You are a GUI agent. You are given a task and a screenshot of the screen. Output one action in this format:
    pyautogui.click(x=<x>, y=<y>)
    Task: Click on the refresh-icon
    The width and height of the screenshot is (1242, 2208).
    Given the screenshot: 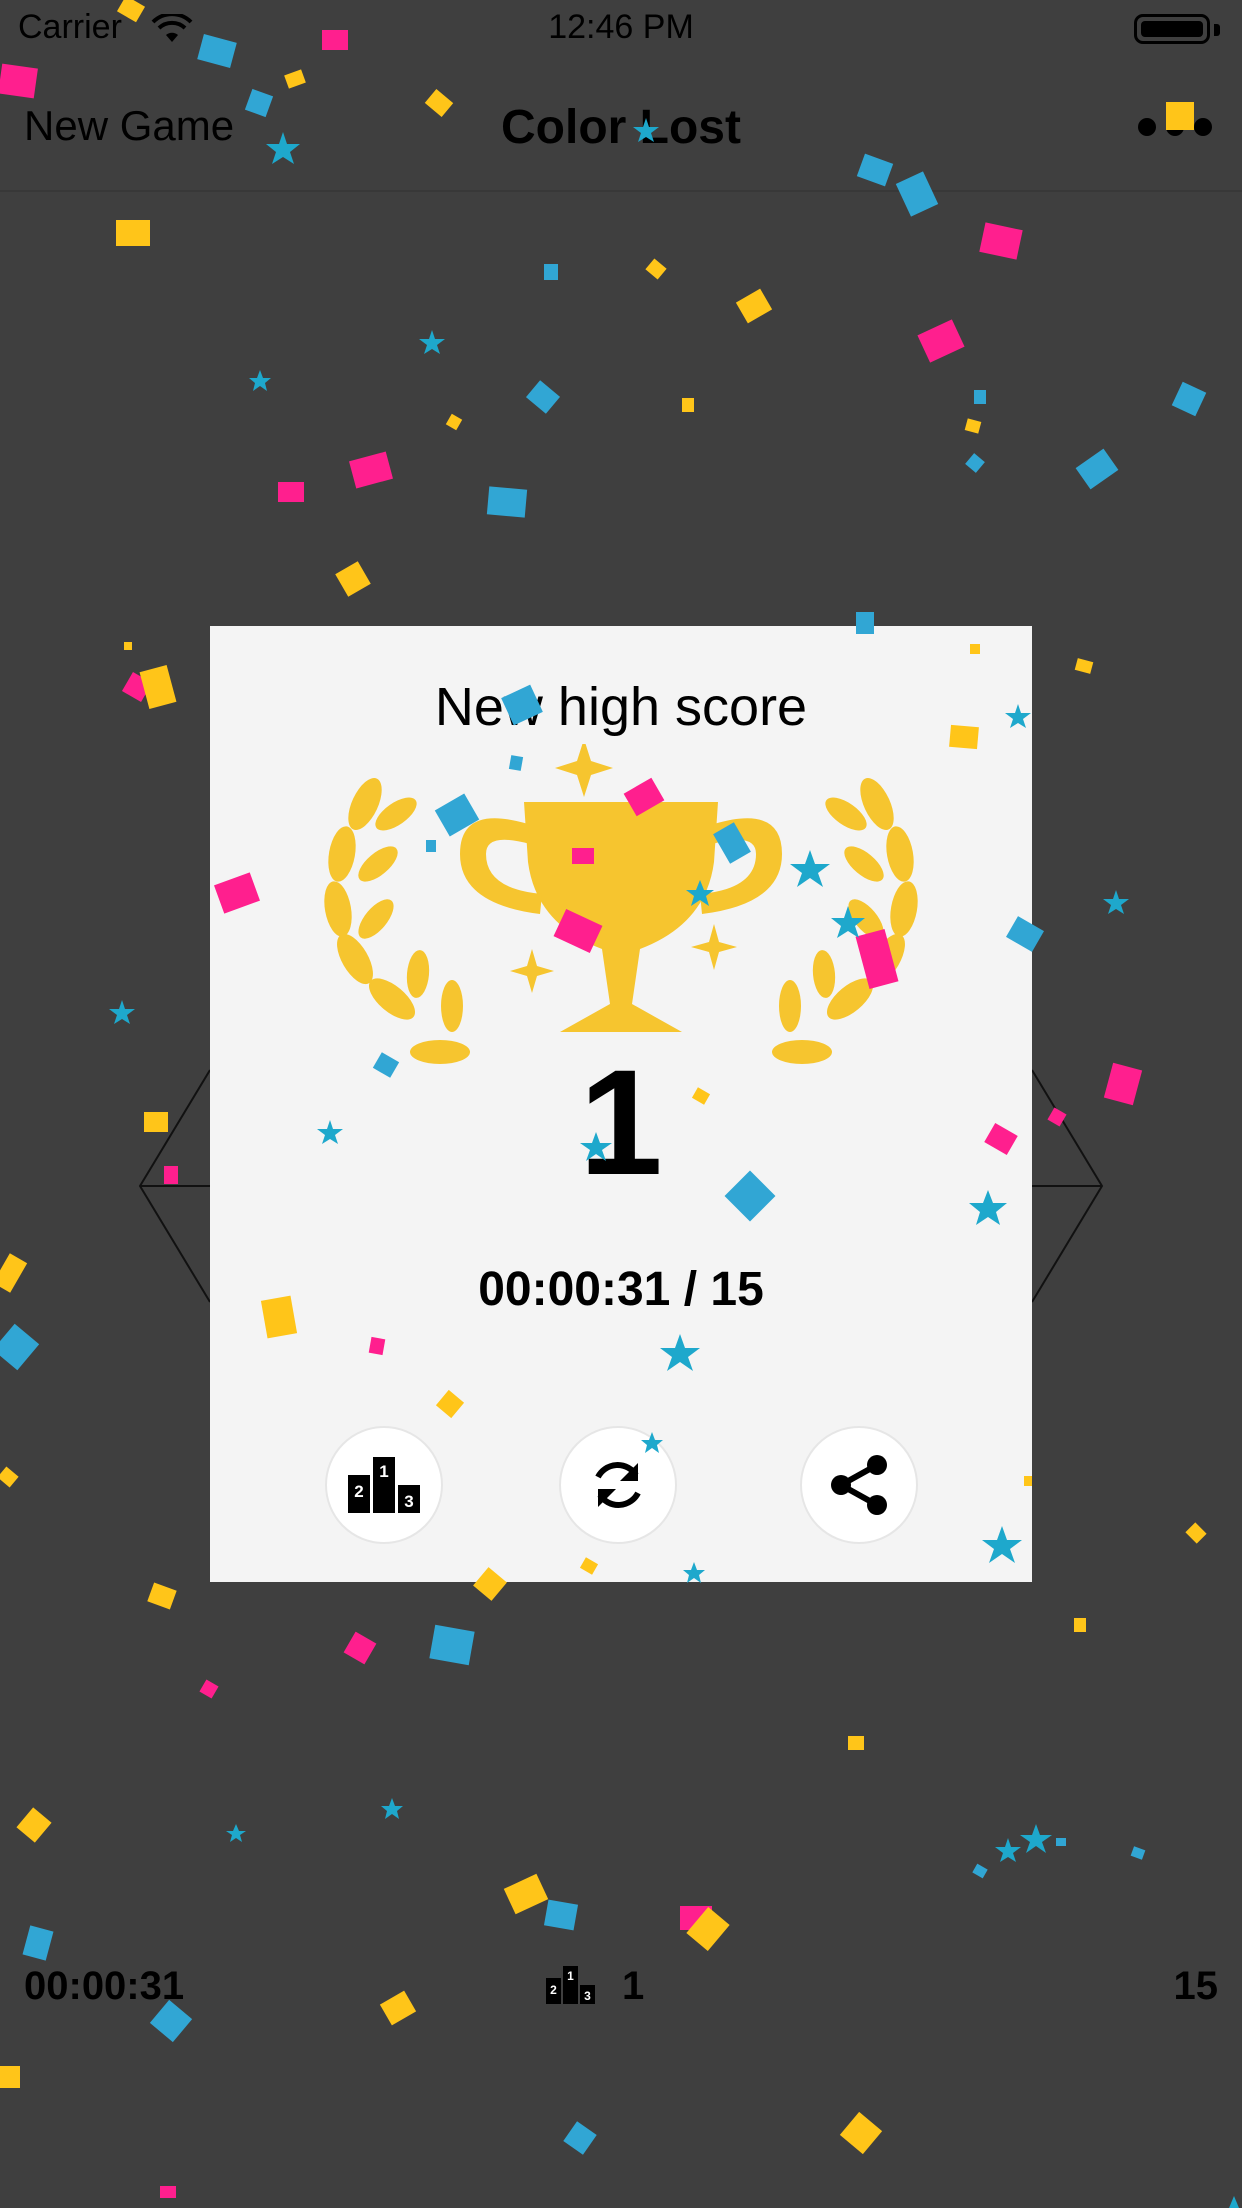 What is the action you would take?
    pyautogui.click(x=618, y=1485)
    